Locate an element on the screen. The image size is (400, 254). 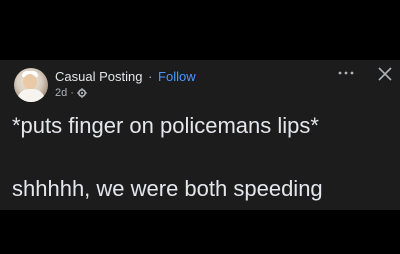
post-text-line: *puts finger on policemans lips* is located at coordinates (165, 125).